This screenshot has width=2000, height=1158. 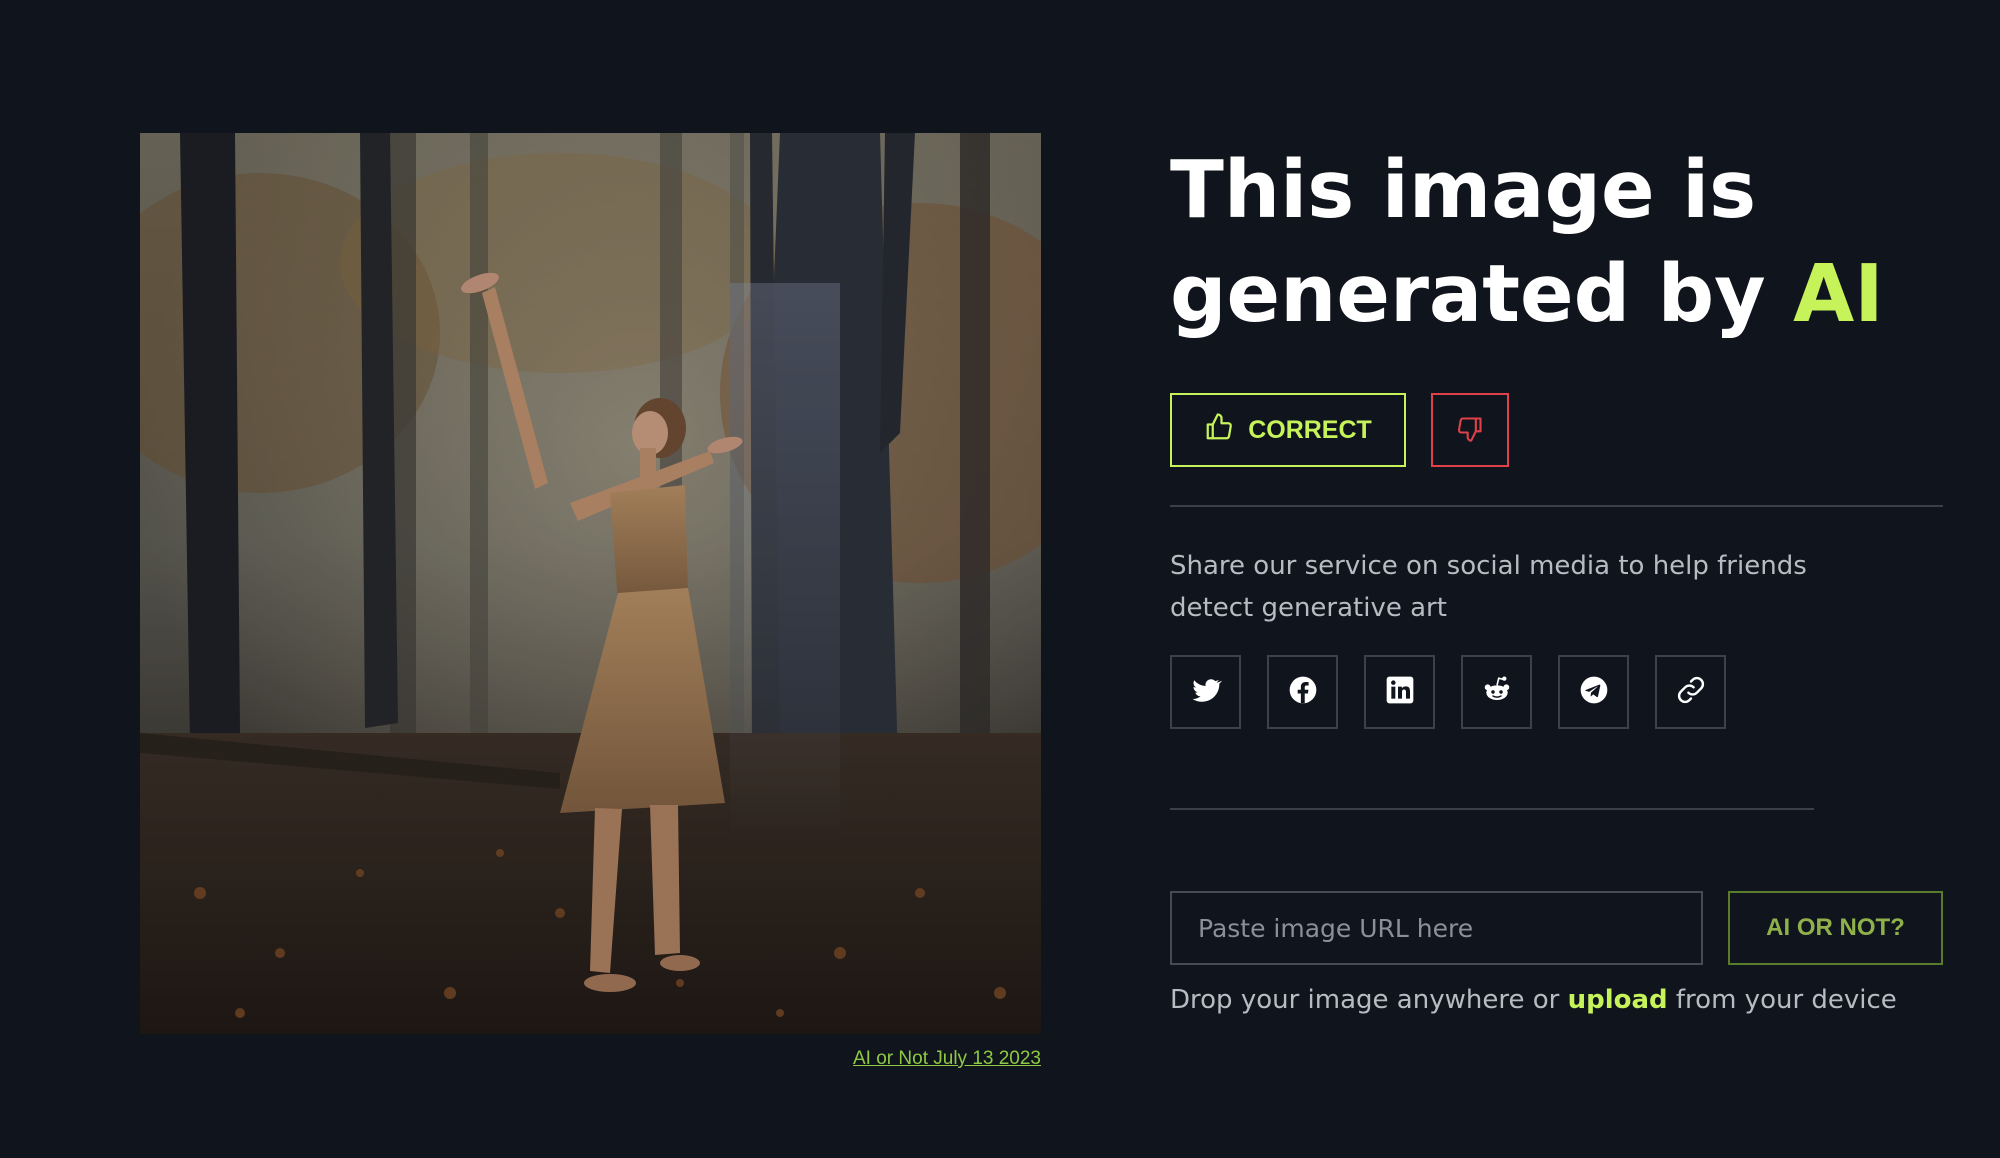 I want to click on facebook-icon, so click(x=1303, y=692).